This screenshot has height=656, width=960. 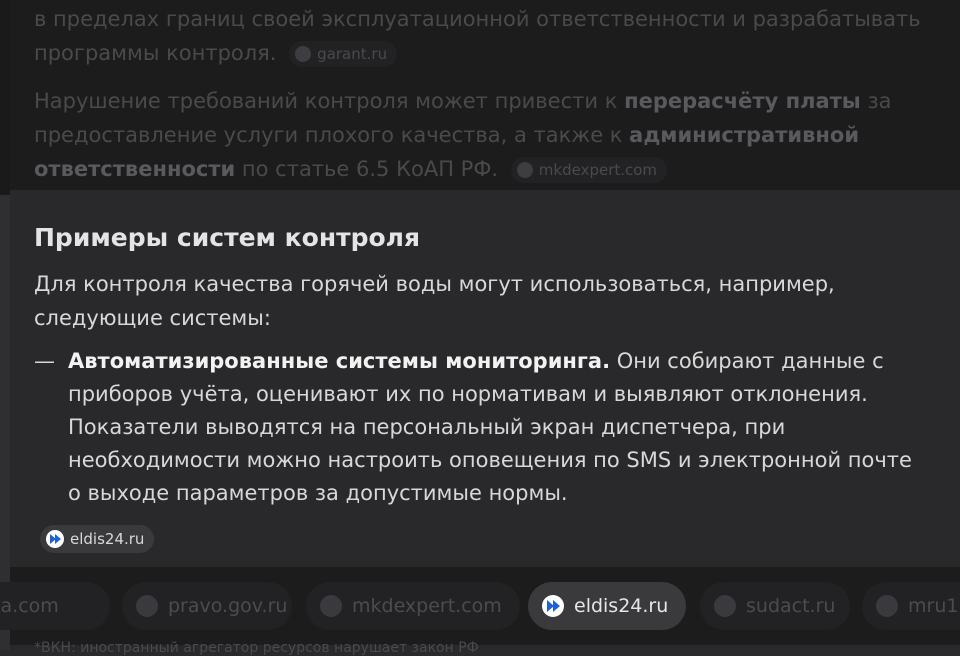 I want to click on source-pill-sudact: sudact.ru, so click(x=775, y=606).